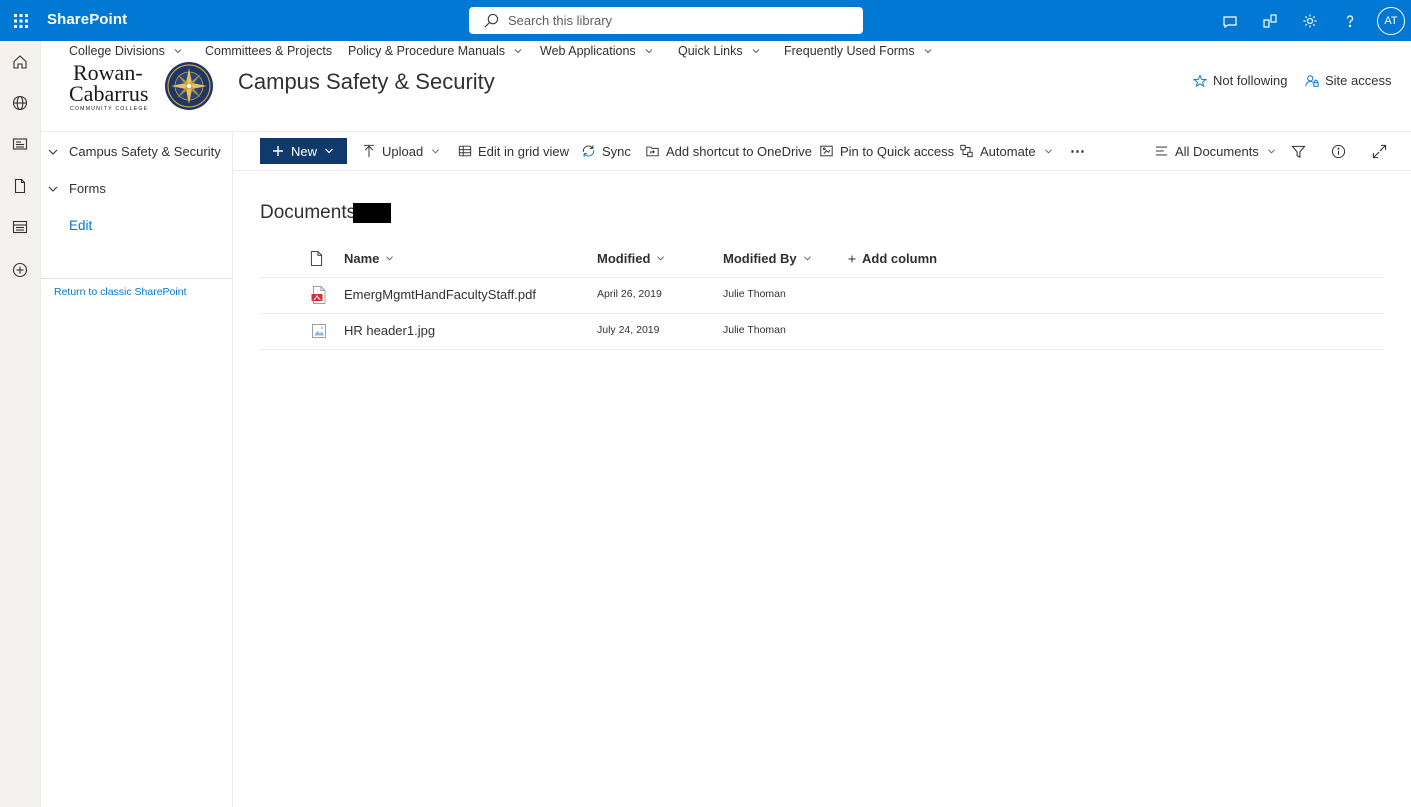  I want to click on file-name: EmergMgmtHandFacultyStaff.pdf, so click(440, 294).